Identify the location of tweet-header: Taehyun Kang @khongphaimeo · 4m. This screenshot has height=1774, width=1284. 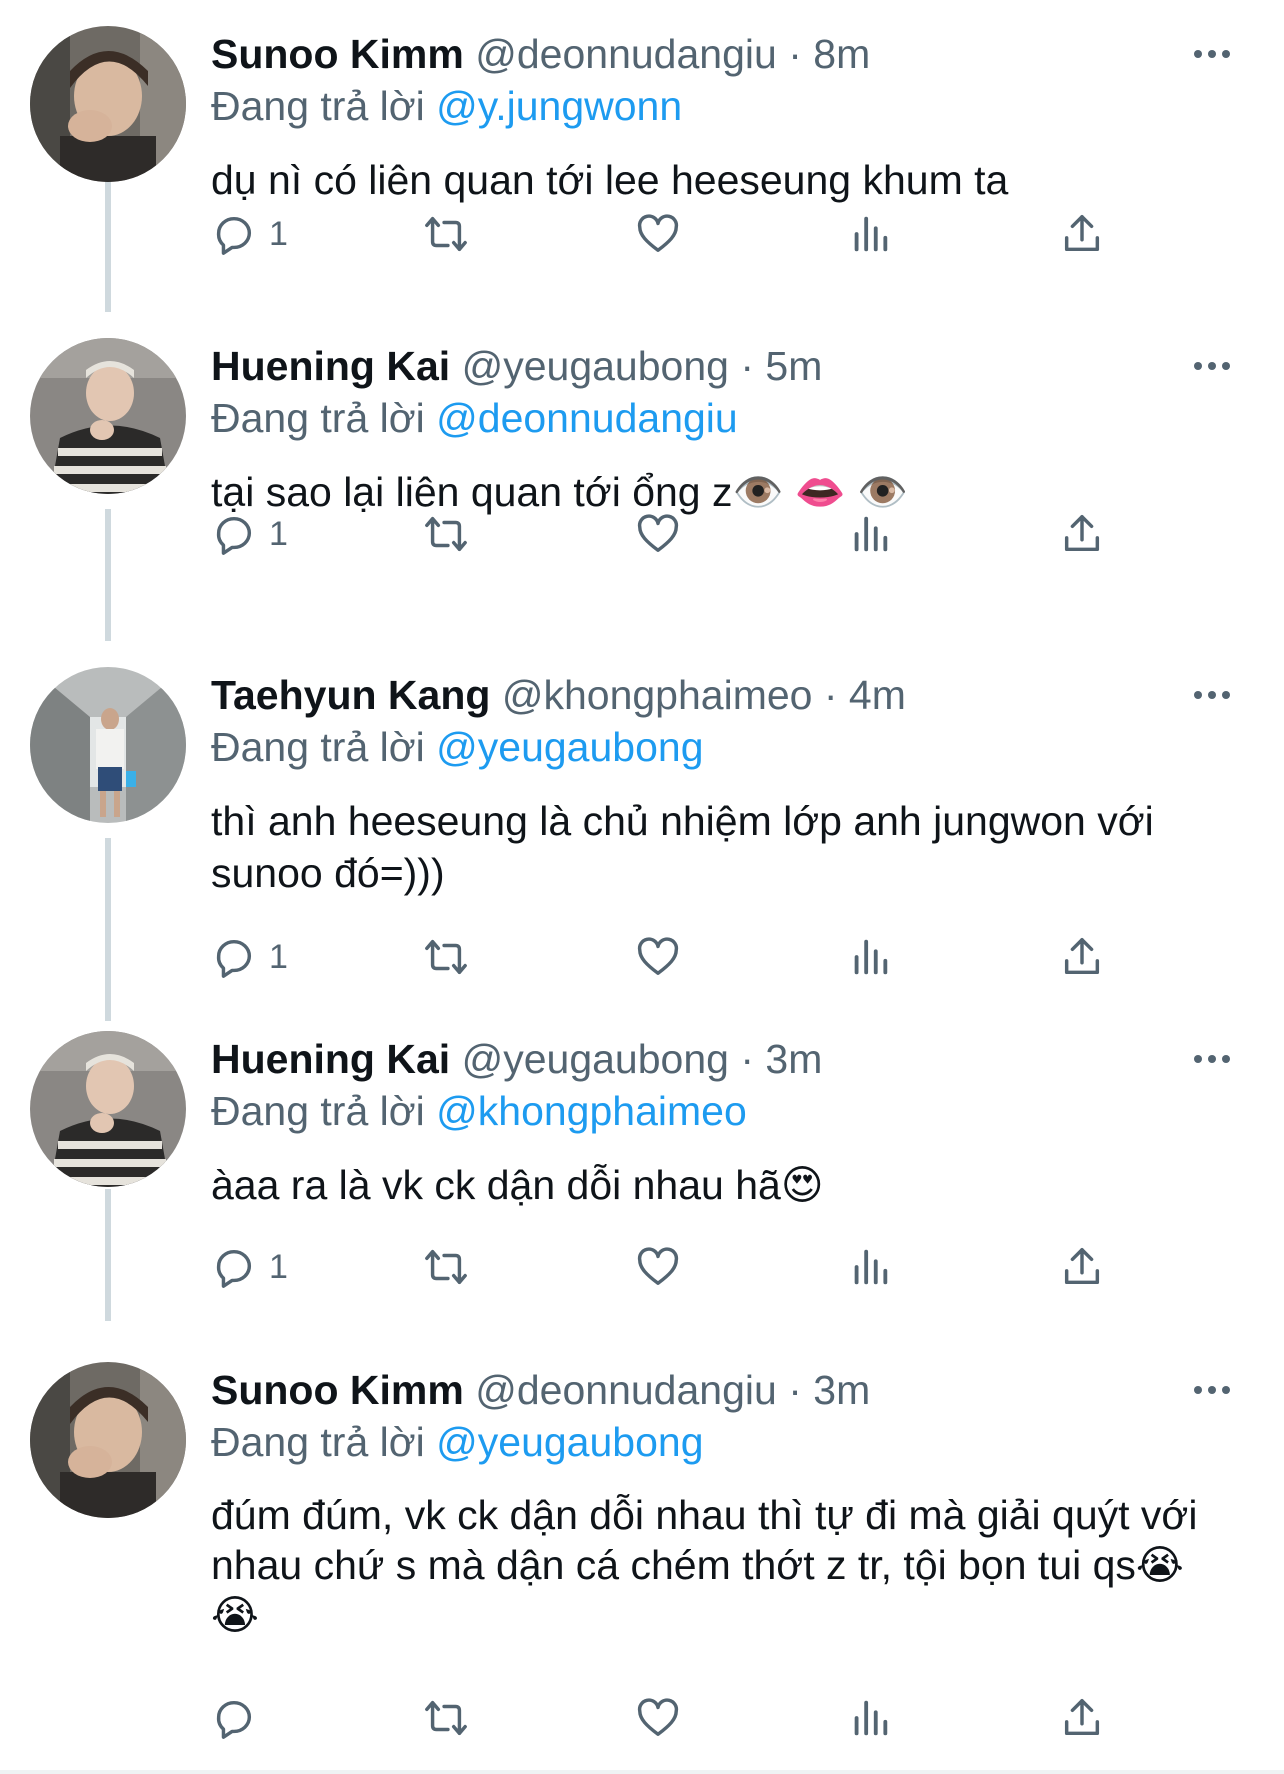
(558, 695).